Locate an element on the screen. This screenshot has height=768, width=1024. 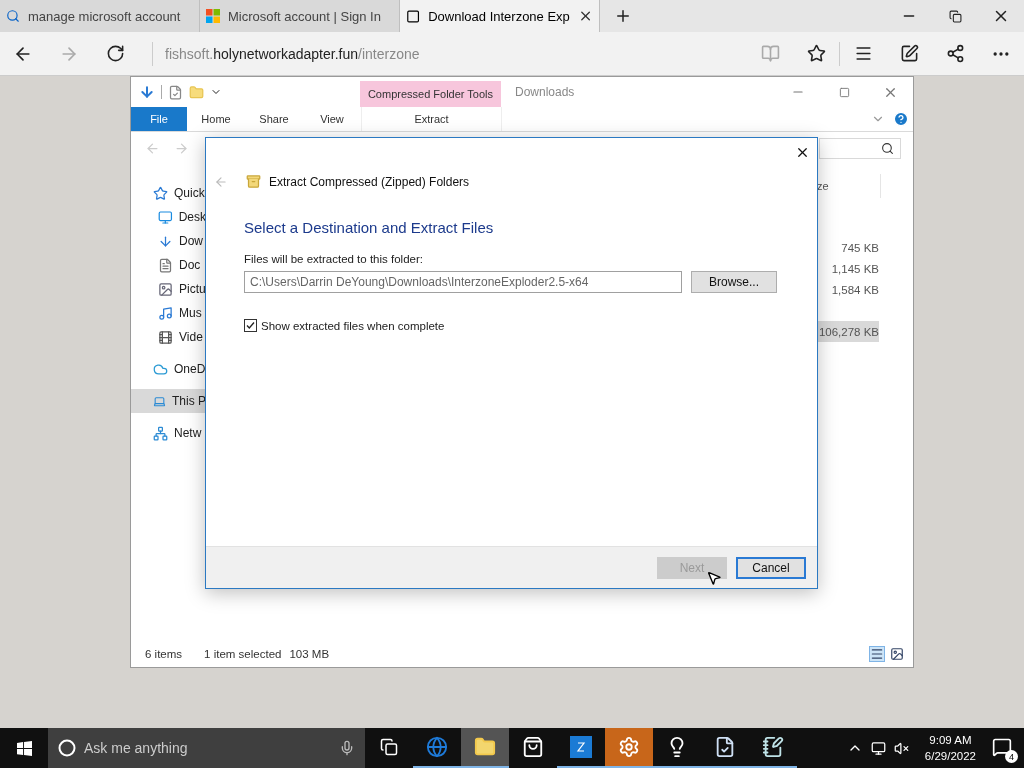
destination-field: C:\Users\Darrin DeYoung\Downloads\InterzoneExploder2.5-x64 is located at coordinates (463, 282).